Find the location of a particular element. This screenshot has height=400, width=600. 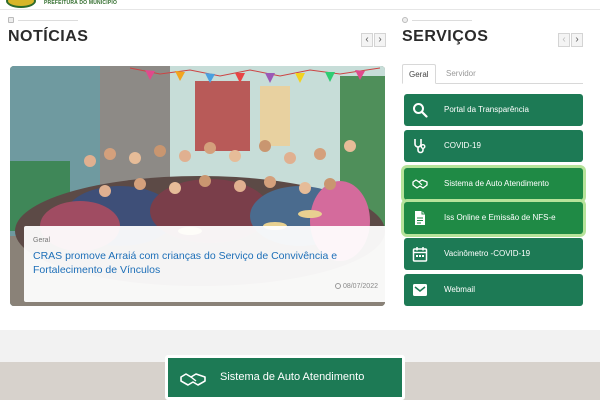

service-label: Portal da Transparência is located at coordinates (486, 109).